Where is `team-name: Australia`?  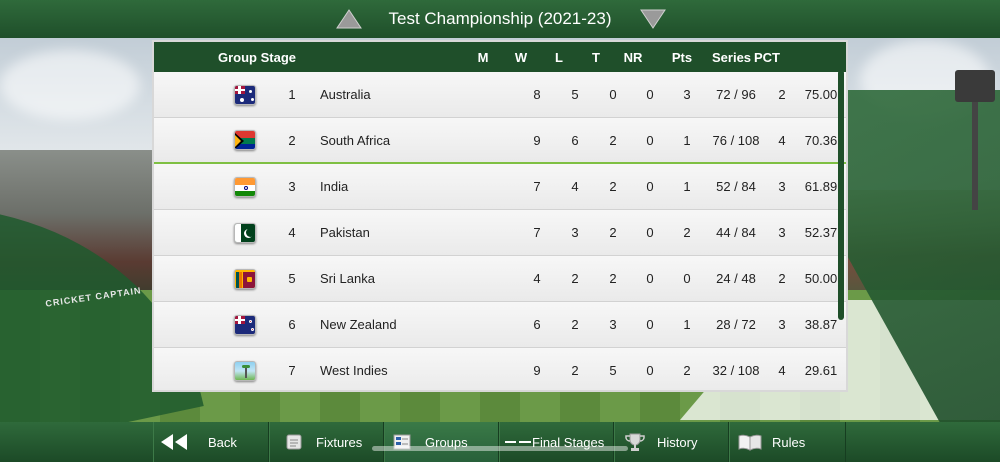 team-name: Australia is located at coordinates (345, 94).